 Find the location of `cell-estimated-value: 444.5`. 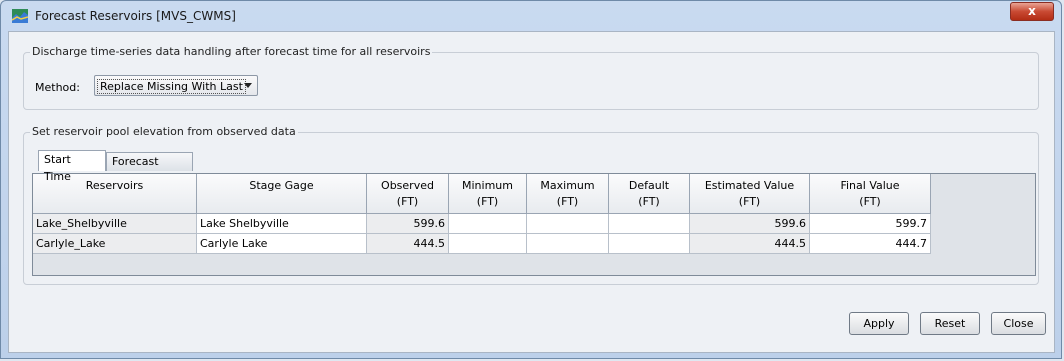

cell-estimated-value: 444.5 is located at coordinates (750, 244).